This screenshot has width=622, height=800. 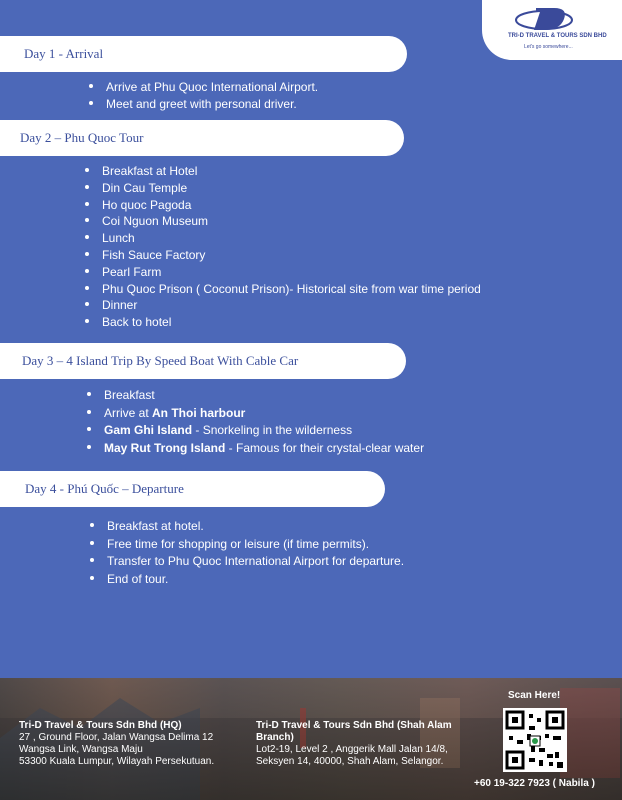 What do you see at coordinates (534, 695) in the screenshot?
I see `qr-label: Scan Here!` at bounding box center [534, 695].